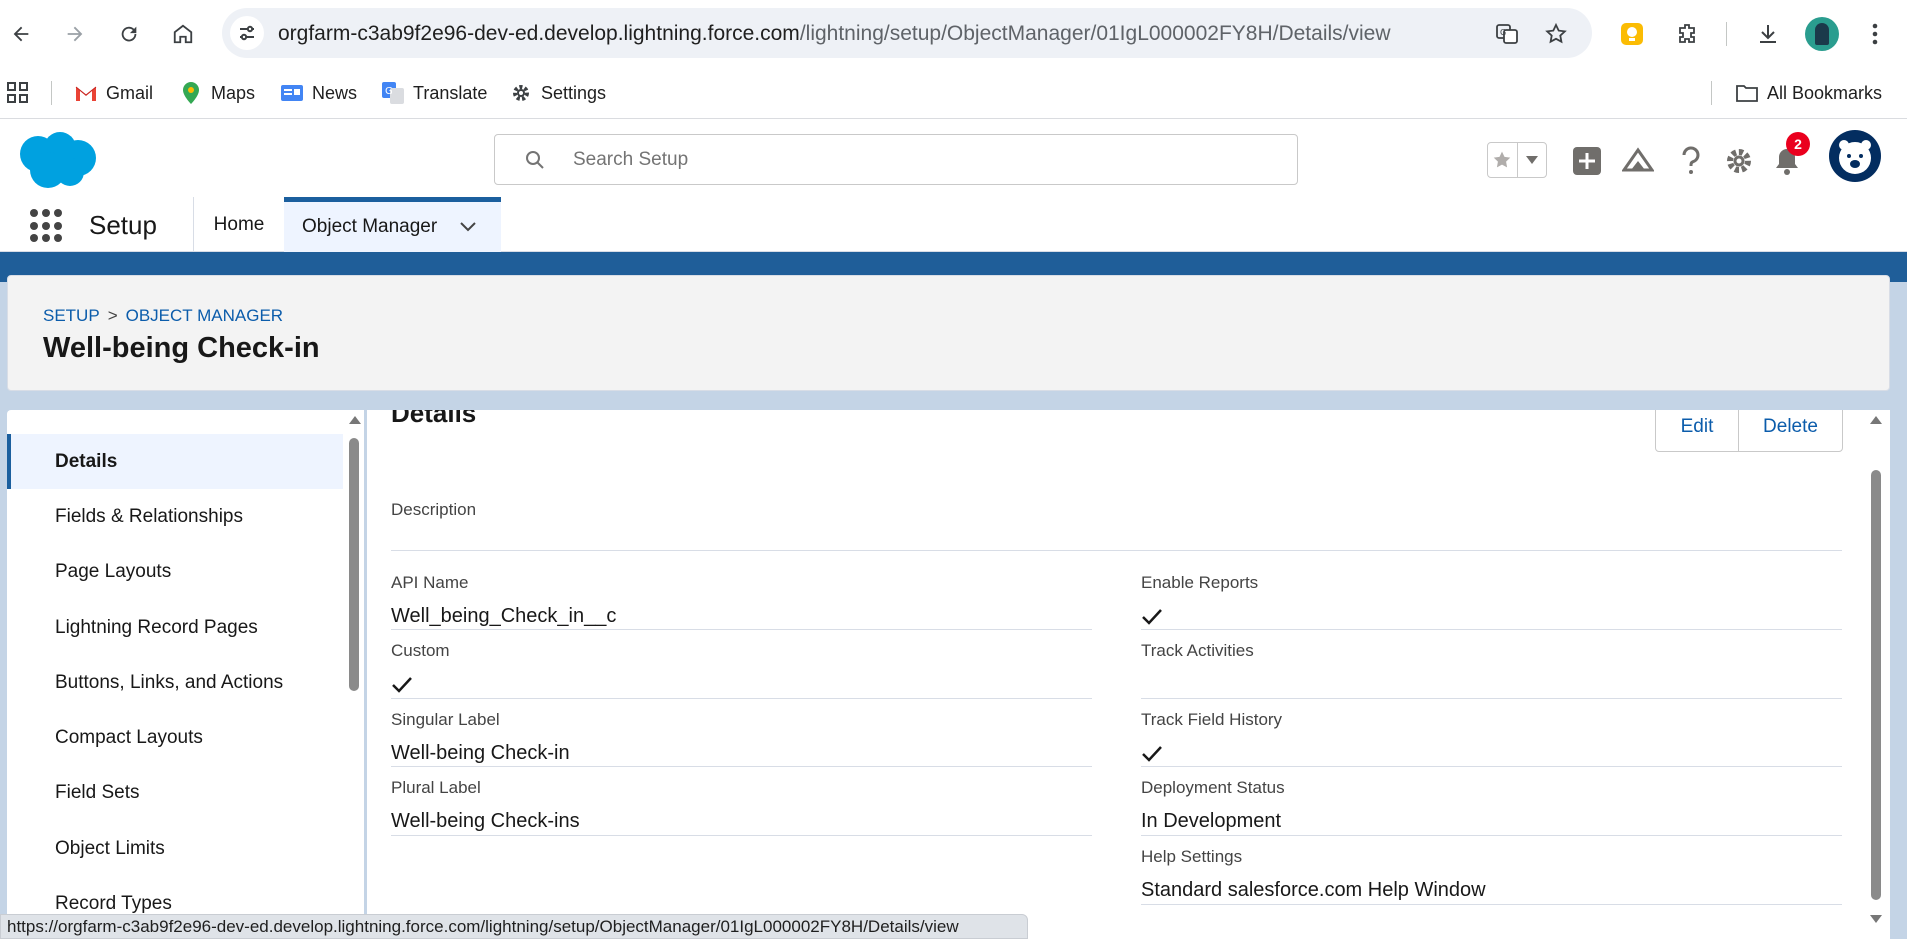 Image resolution: width=1907 pixels, height=939 pixels. I want to click on trailhead-button, so click(1638, 161).